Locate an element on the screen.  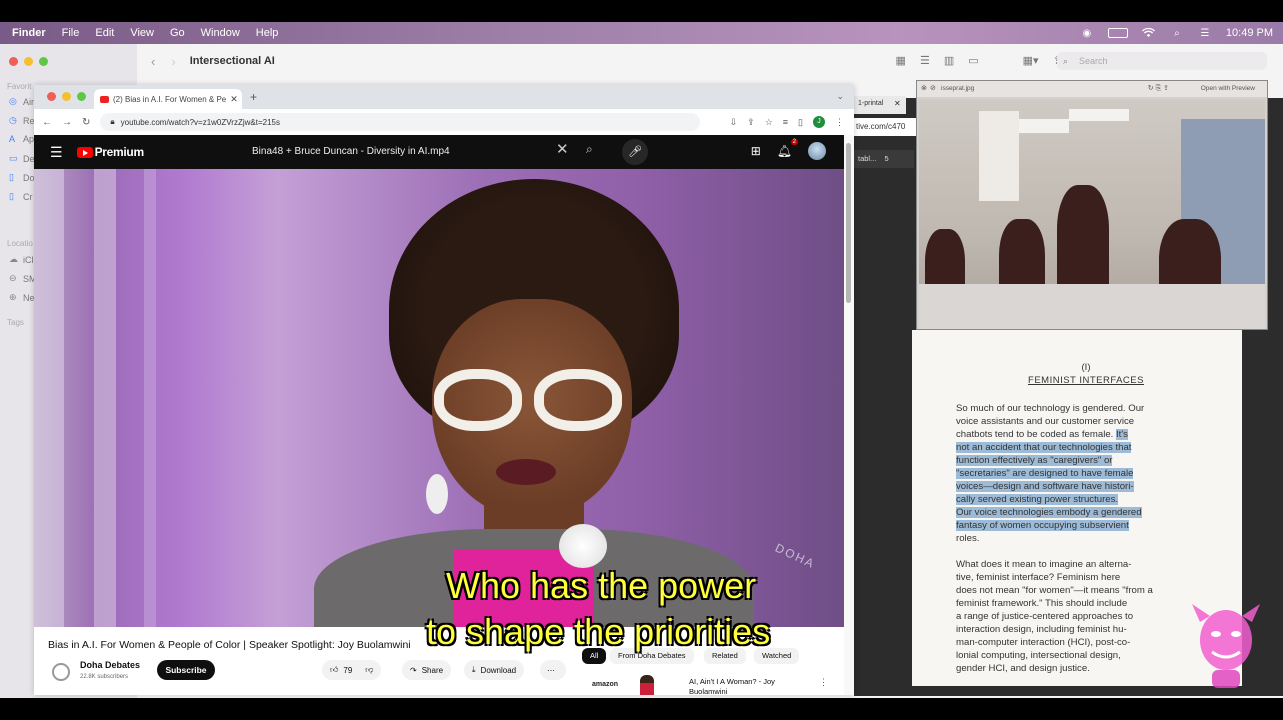
hamburger-menu-icon: ☰ is located at coordinates (56, 152).